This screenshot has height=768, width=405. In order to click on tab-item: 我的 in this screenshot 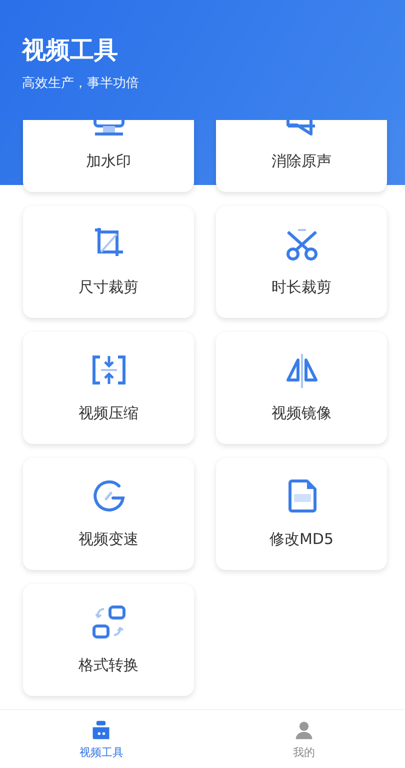, I will do `click(303, 739)`.